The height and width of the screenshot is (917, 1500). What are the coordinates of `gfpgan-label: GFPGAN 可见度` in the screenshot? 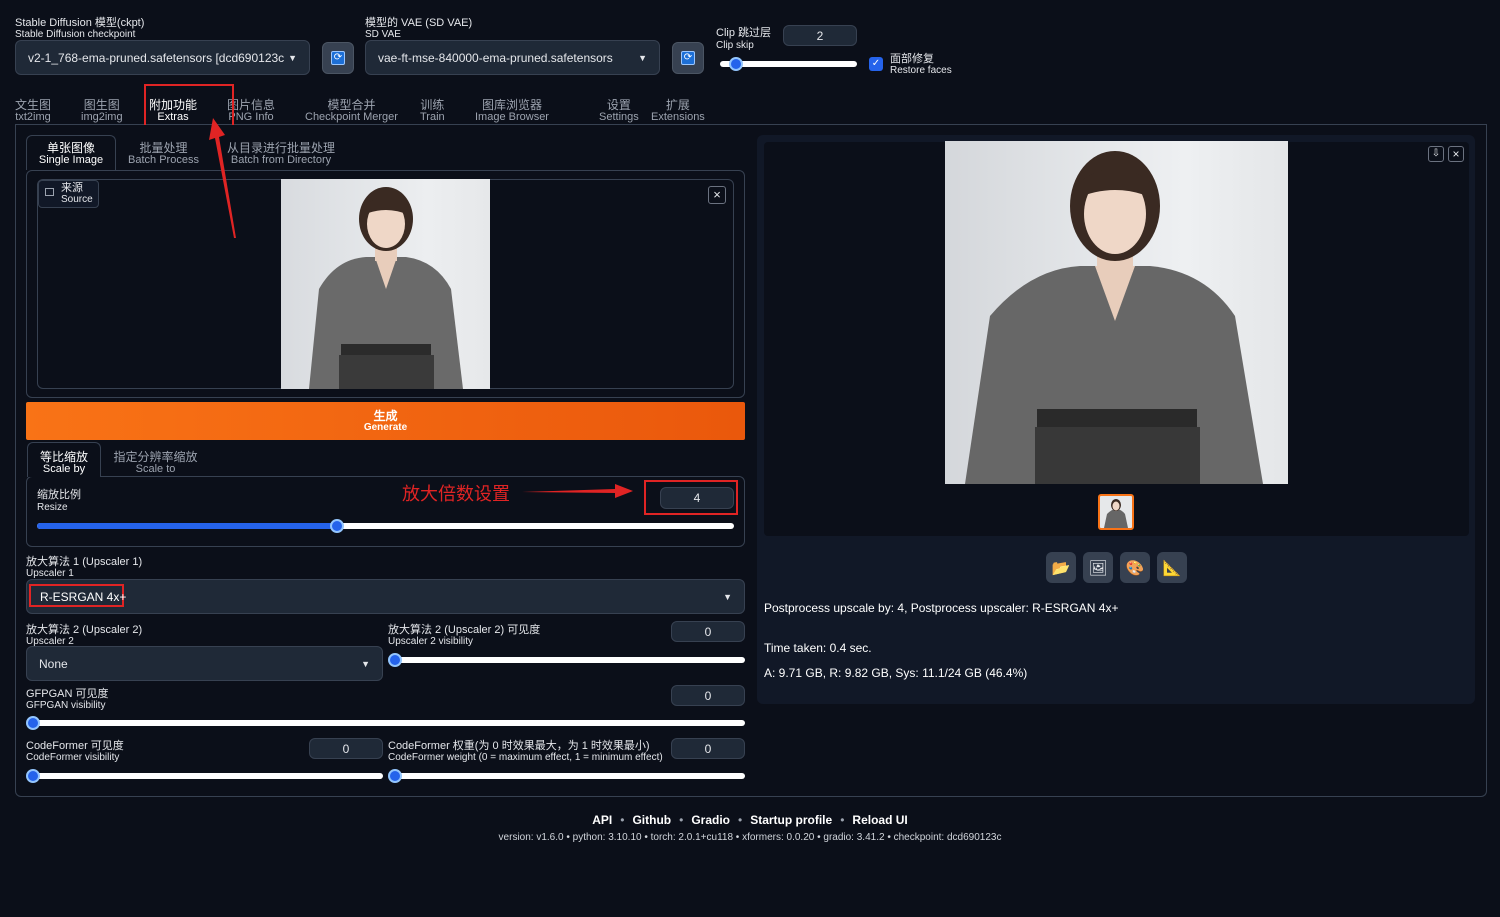 It's located at (67, 694).